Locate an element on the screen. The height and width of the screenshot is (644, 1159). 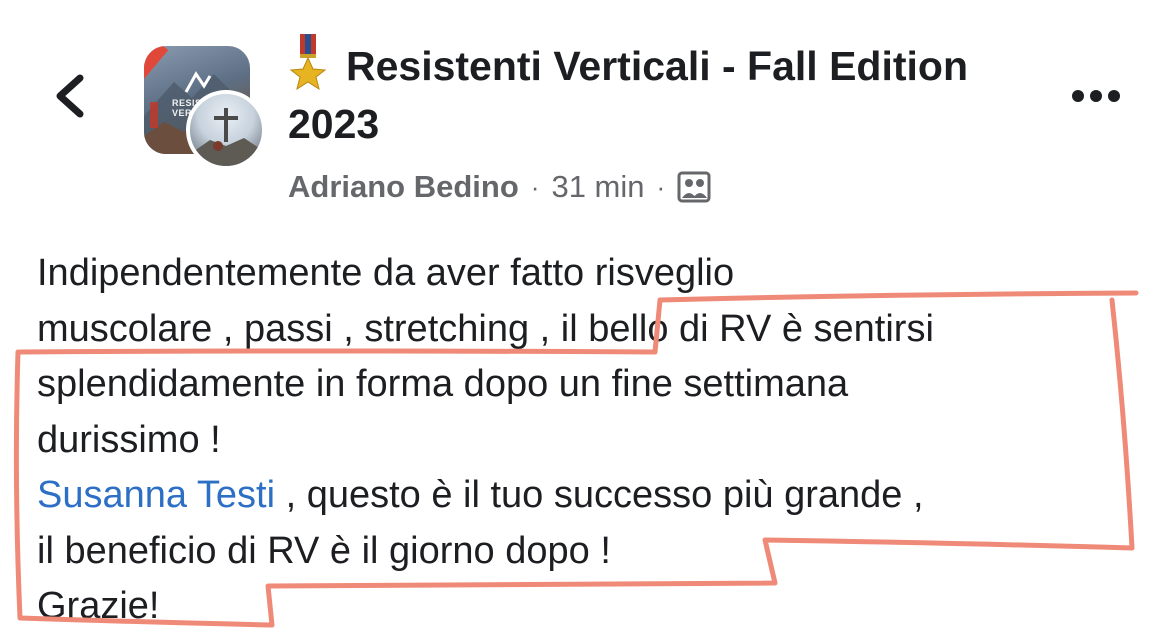
summit-cross-image is located at coordinates (226, 137).